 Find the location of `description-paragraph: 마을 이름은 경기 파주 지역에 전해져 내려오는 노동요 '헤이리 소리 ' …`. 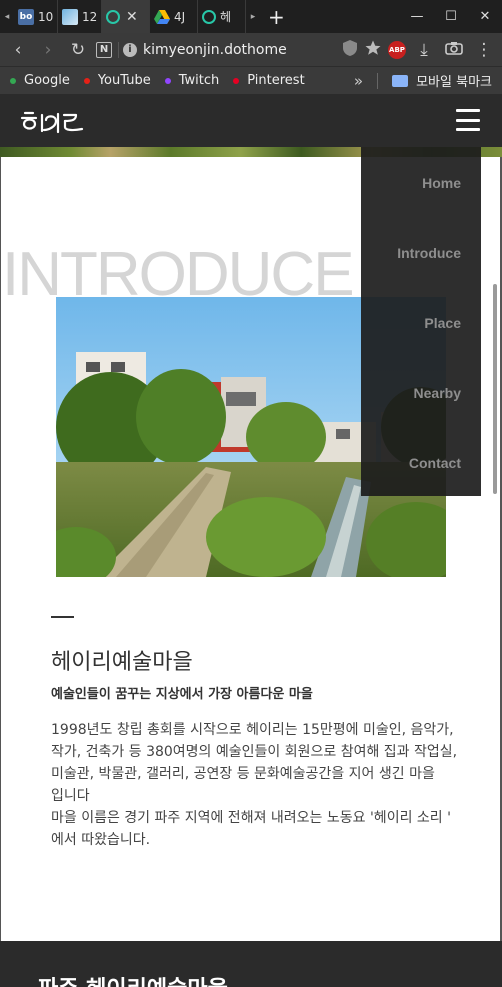

description-paragraph: 마을 이름은 경기 파주 지역에 전해져 내려오는 노동요 '헤이리 소리 ' … is located at coordinates (251, 829).